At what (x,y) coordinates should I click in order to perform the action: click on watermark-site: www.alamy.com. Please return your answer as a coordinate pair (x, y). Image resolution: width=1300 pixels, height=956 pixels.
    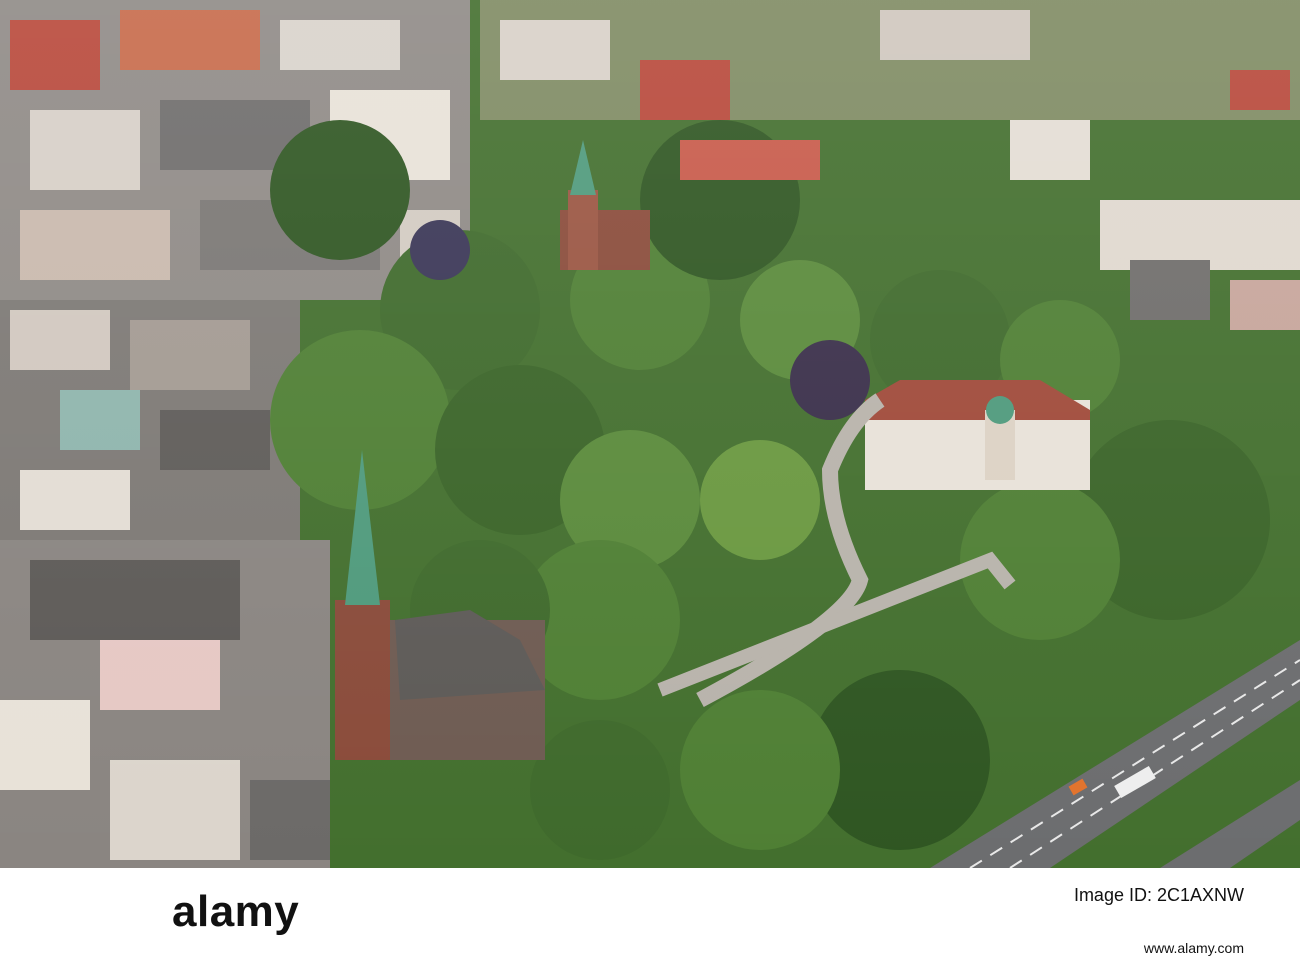
    Looking at the image, I should click on (1193, 948).